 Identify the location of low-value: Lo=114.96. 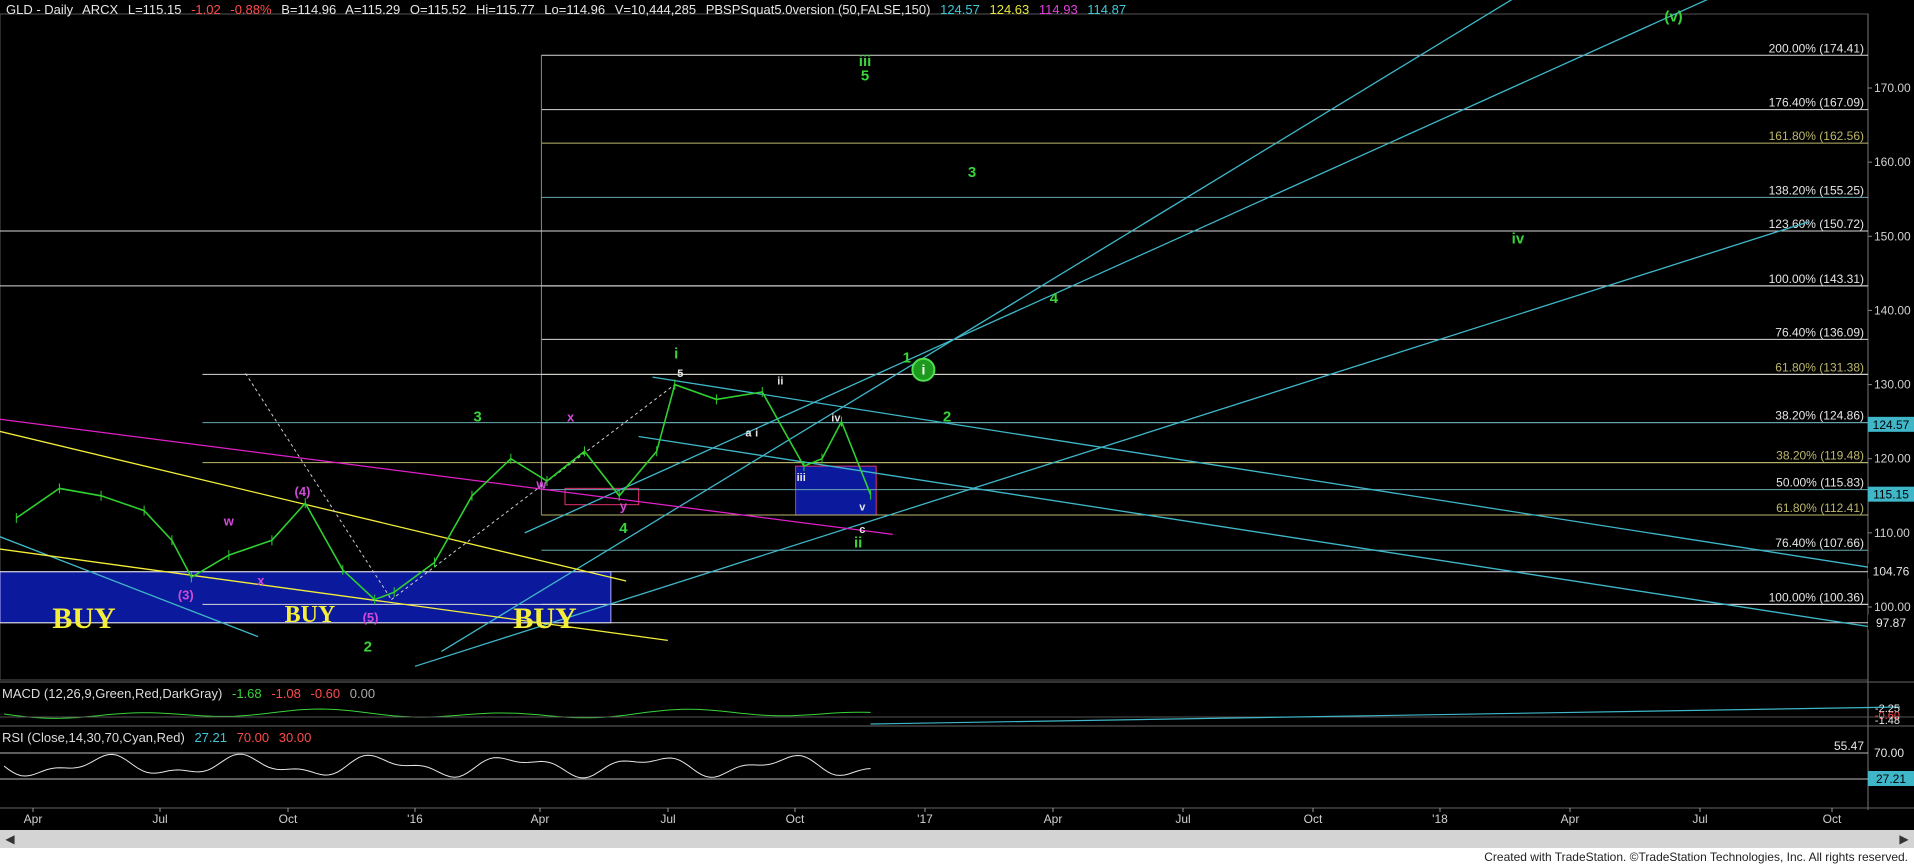
(575, 9).